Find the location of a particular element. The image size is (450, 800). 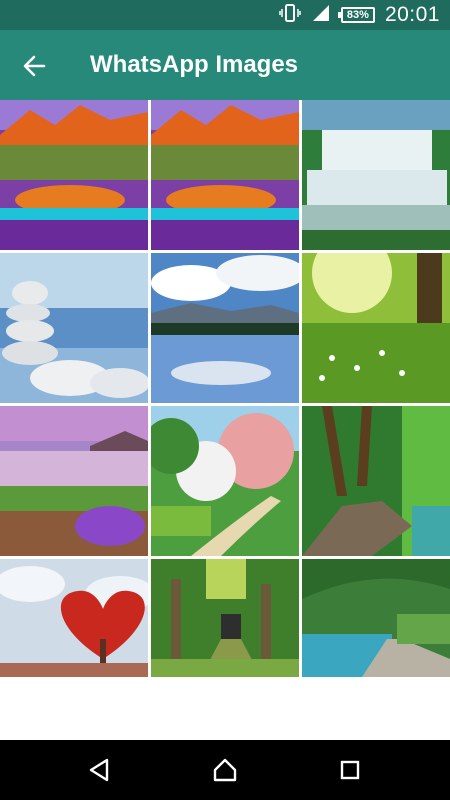

nav-back-button is located at coordinates (100, 770).